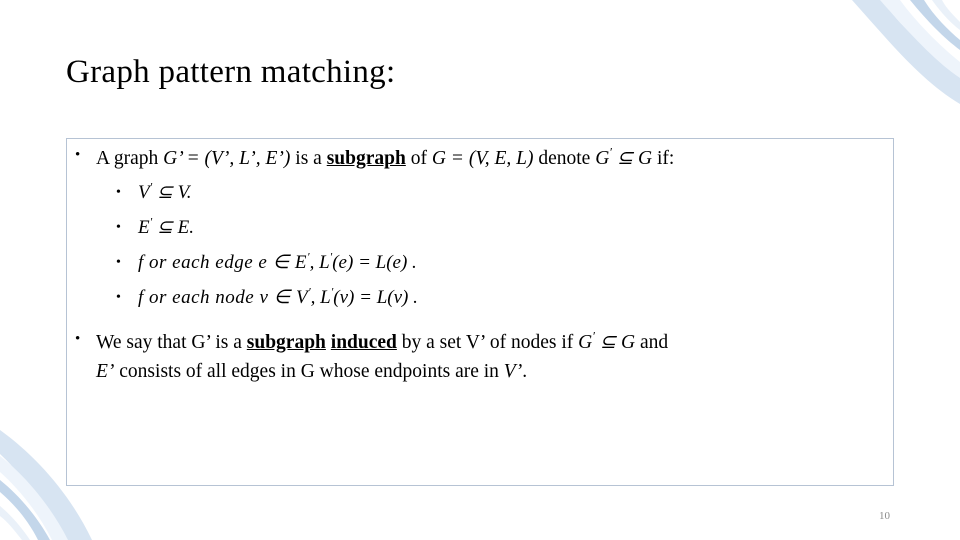 This screenshot has height=540, width=960. What do you see at coordinates (375, 298) in the screenshot?
I see `math-segment: (v) = L(v) .` at bounding box center [375, 298].